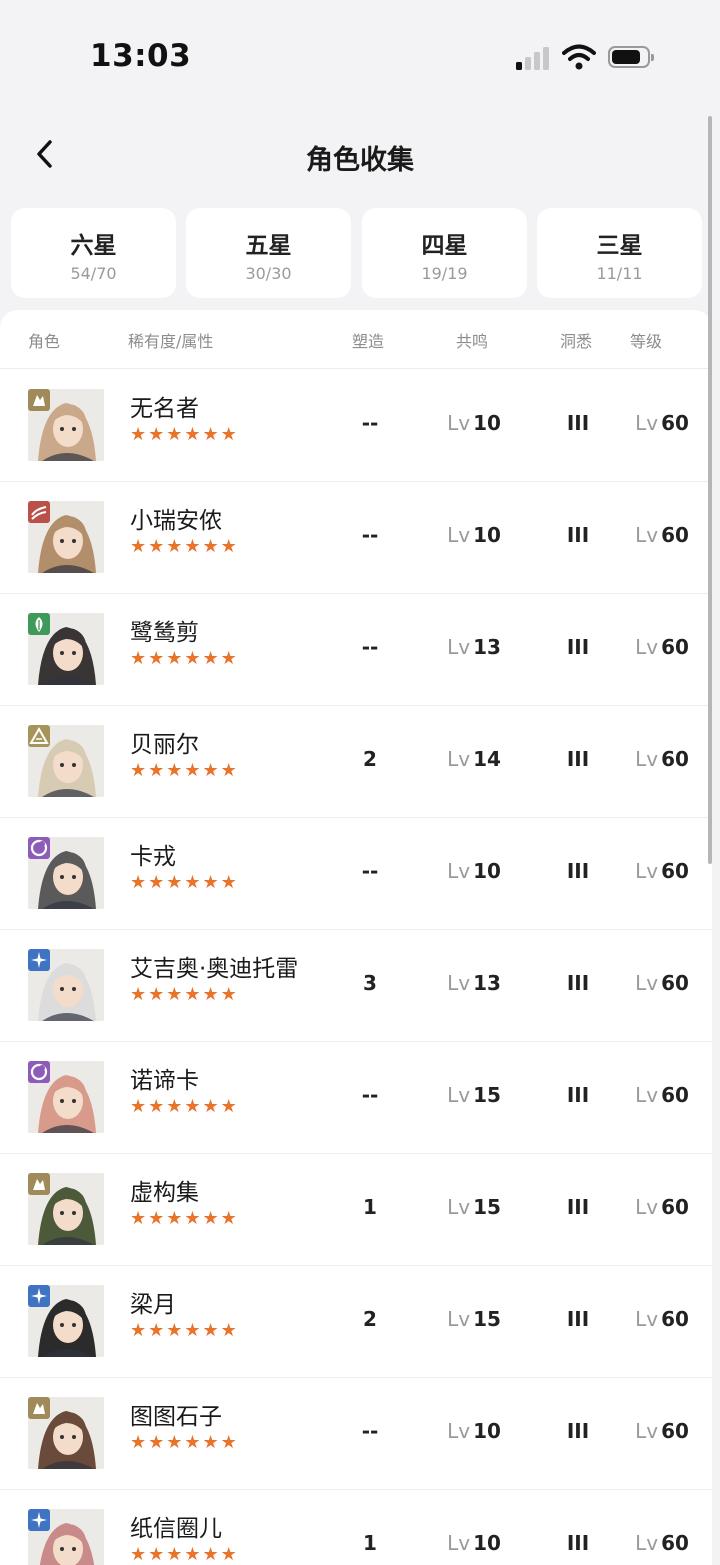 The image size is (720, 1565). Describe the element at coordinates (370, 1207) in the screenshot. I see `shape-value: 1` at that location.